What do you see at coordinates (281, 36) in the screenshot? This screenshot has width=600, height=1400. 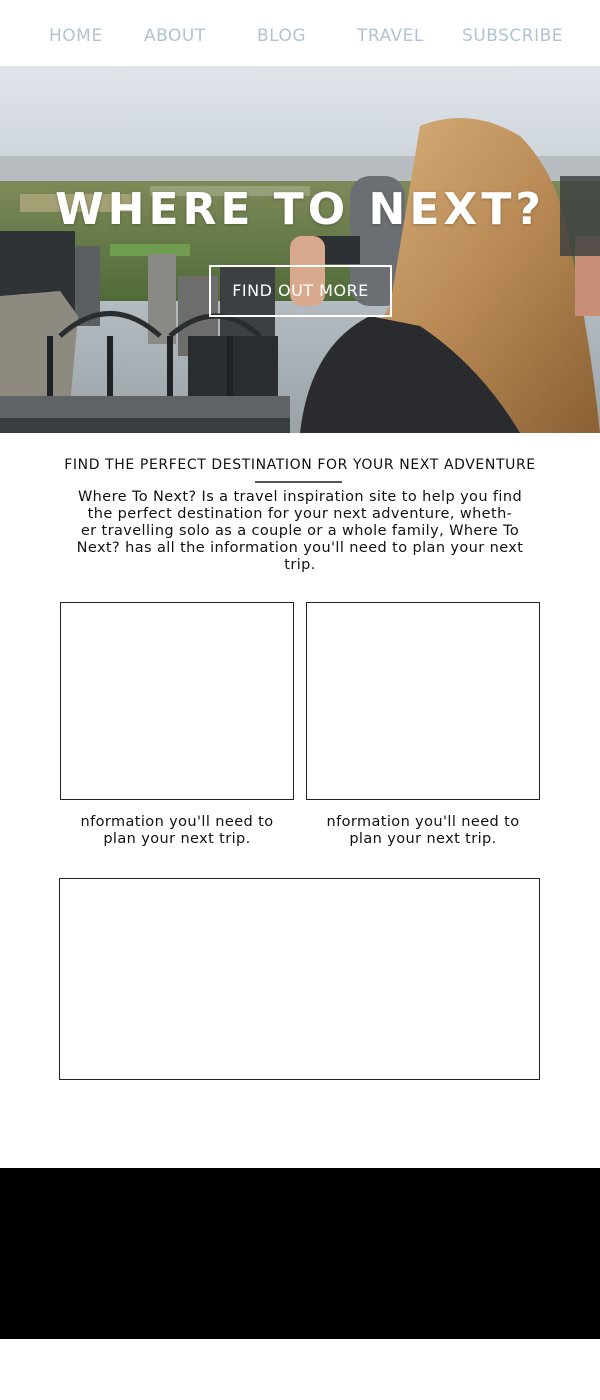 I see `nav-blog: BLOG` at bounding box center [281, 36].